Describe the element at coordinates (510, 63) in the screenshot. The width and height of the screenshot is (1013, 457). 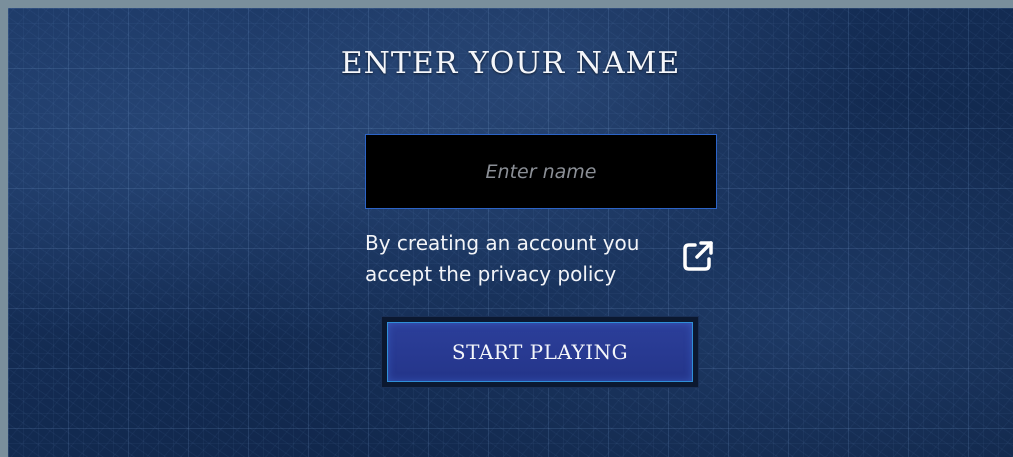
I see `page-title: ENTER YOUR NAME` at that location.